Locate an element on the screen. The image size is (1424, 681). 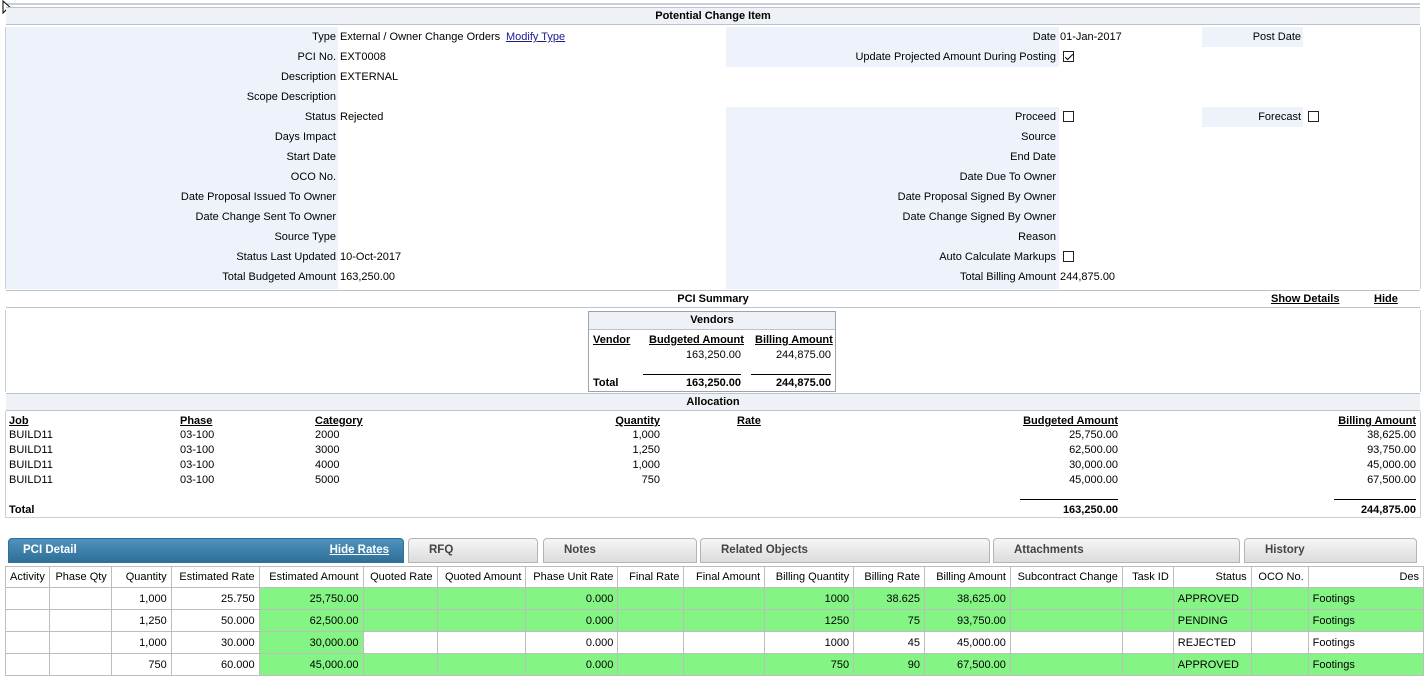
tab-related-objects: Related Objects is located at coordinates (845, 550).